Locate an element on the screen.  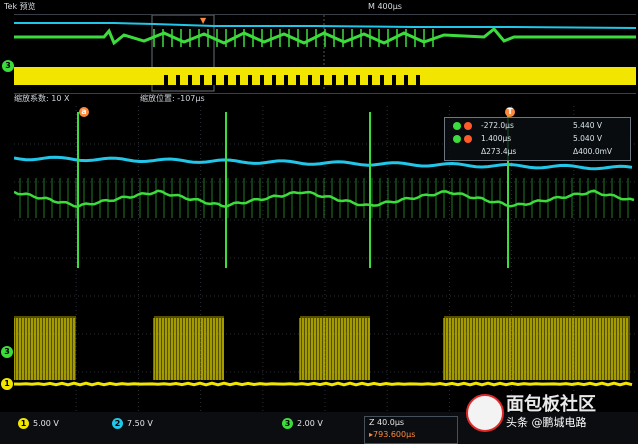
cursor-a-marker: a is located at coordinates (84, 112).